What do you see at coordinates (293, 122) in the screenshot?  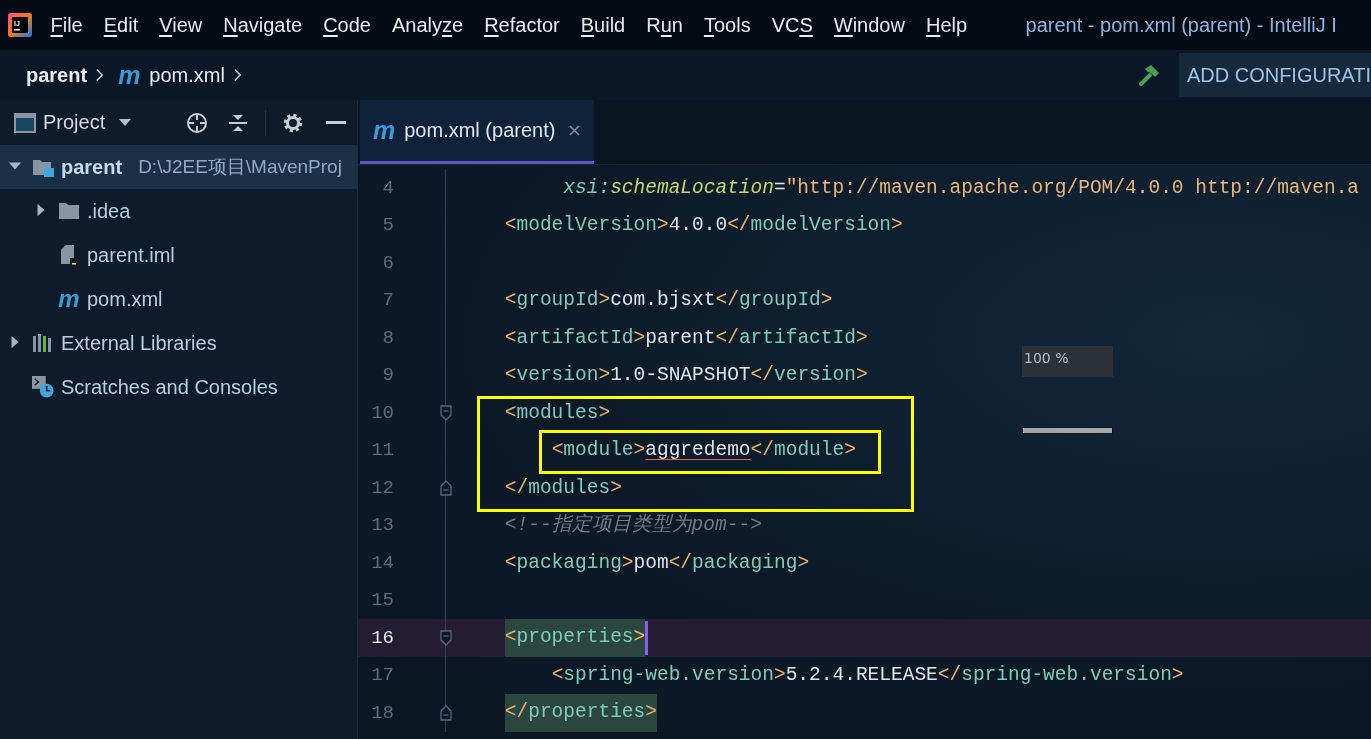 I see `settings-icon` at bounding box center [293, 122].